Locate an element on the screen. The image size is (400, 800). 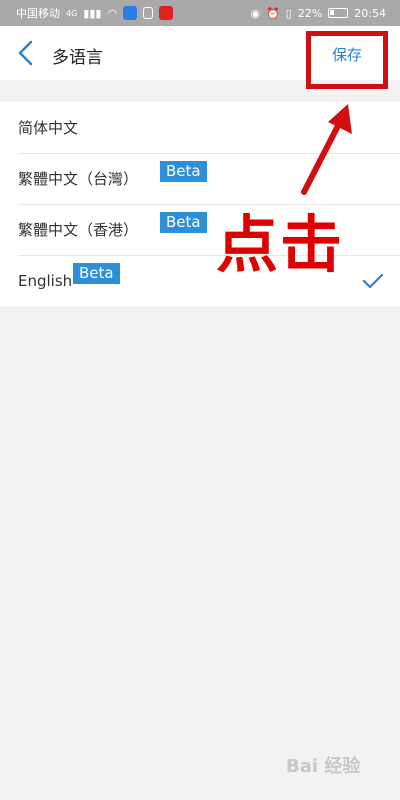
page-title: 多语言 is located at coordinates (77, 58).